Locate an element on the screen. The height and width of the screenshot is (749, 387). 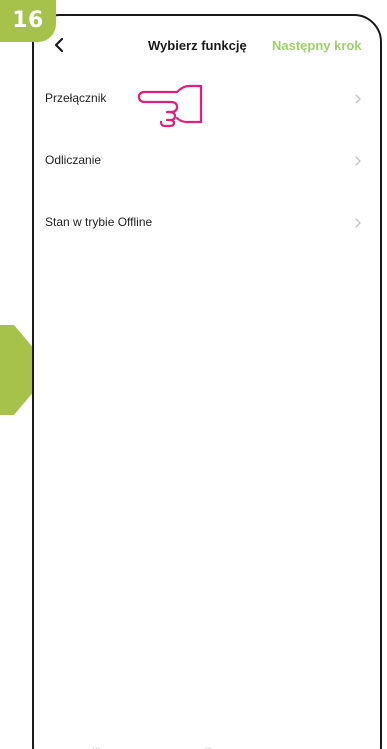
list-item-label: Przełącznik is located at coordinates (76, 98).